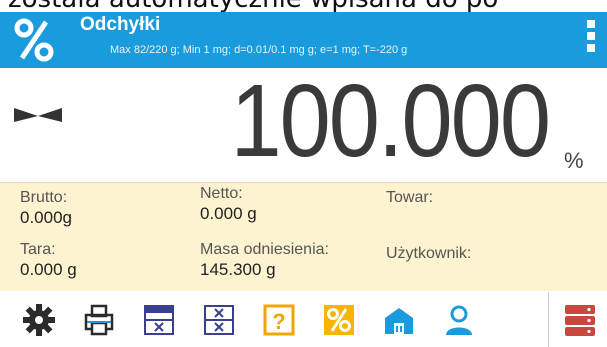  I want to click on print-icon, so click(99, 320).